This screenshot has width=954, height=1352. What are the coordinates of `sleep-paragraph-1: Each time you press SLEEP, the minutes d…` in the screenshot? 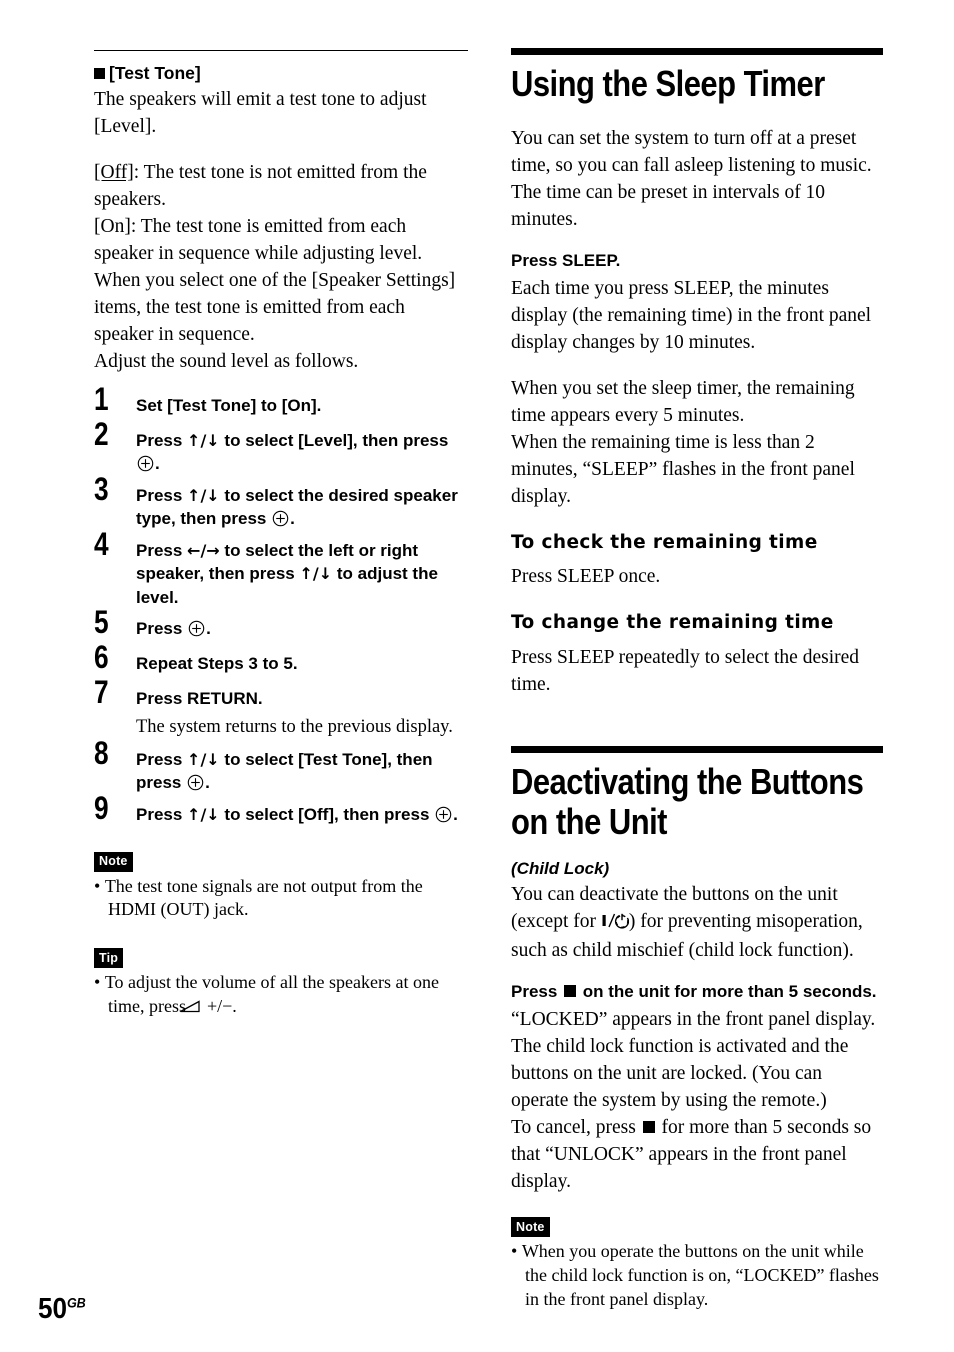 It's located at (691, 316).